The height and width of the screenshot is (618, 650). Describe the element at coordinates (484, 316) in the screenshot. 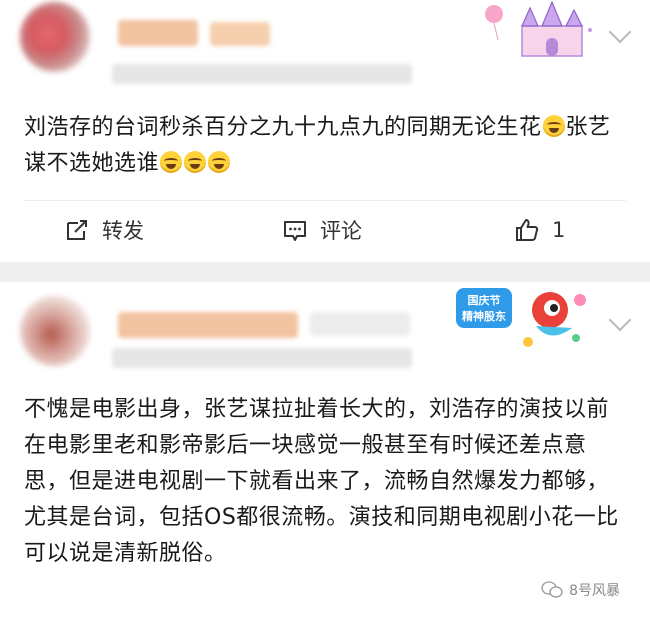

I see `svg-text: 精神股东` at that location.